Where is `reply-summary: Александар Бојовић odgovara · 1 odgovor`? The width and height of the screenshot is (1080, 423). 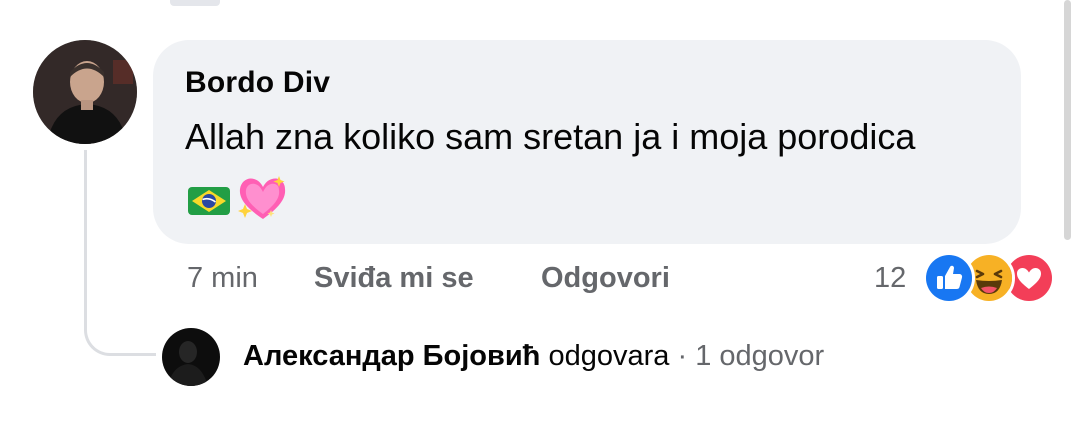
reply-summary: Александар Бојовић odgovara · 1 odgovor is located at coordinates (533, 356).